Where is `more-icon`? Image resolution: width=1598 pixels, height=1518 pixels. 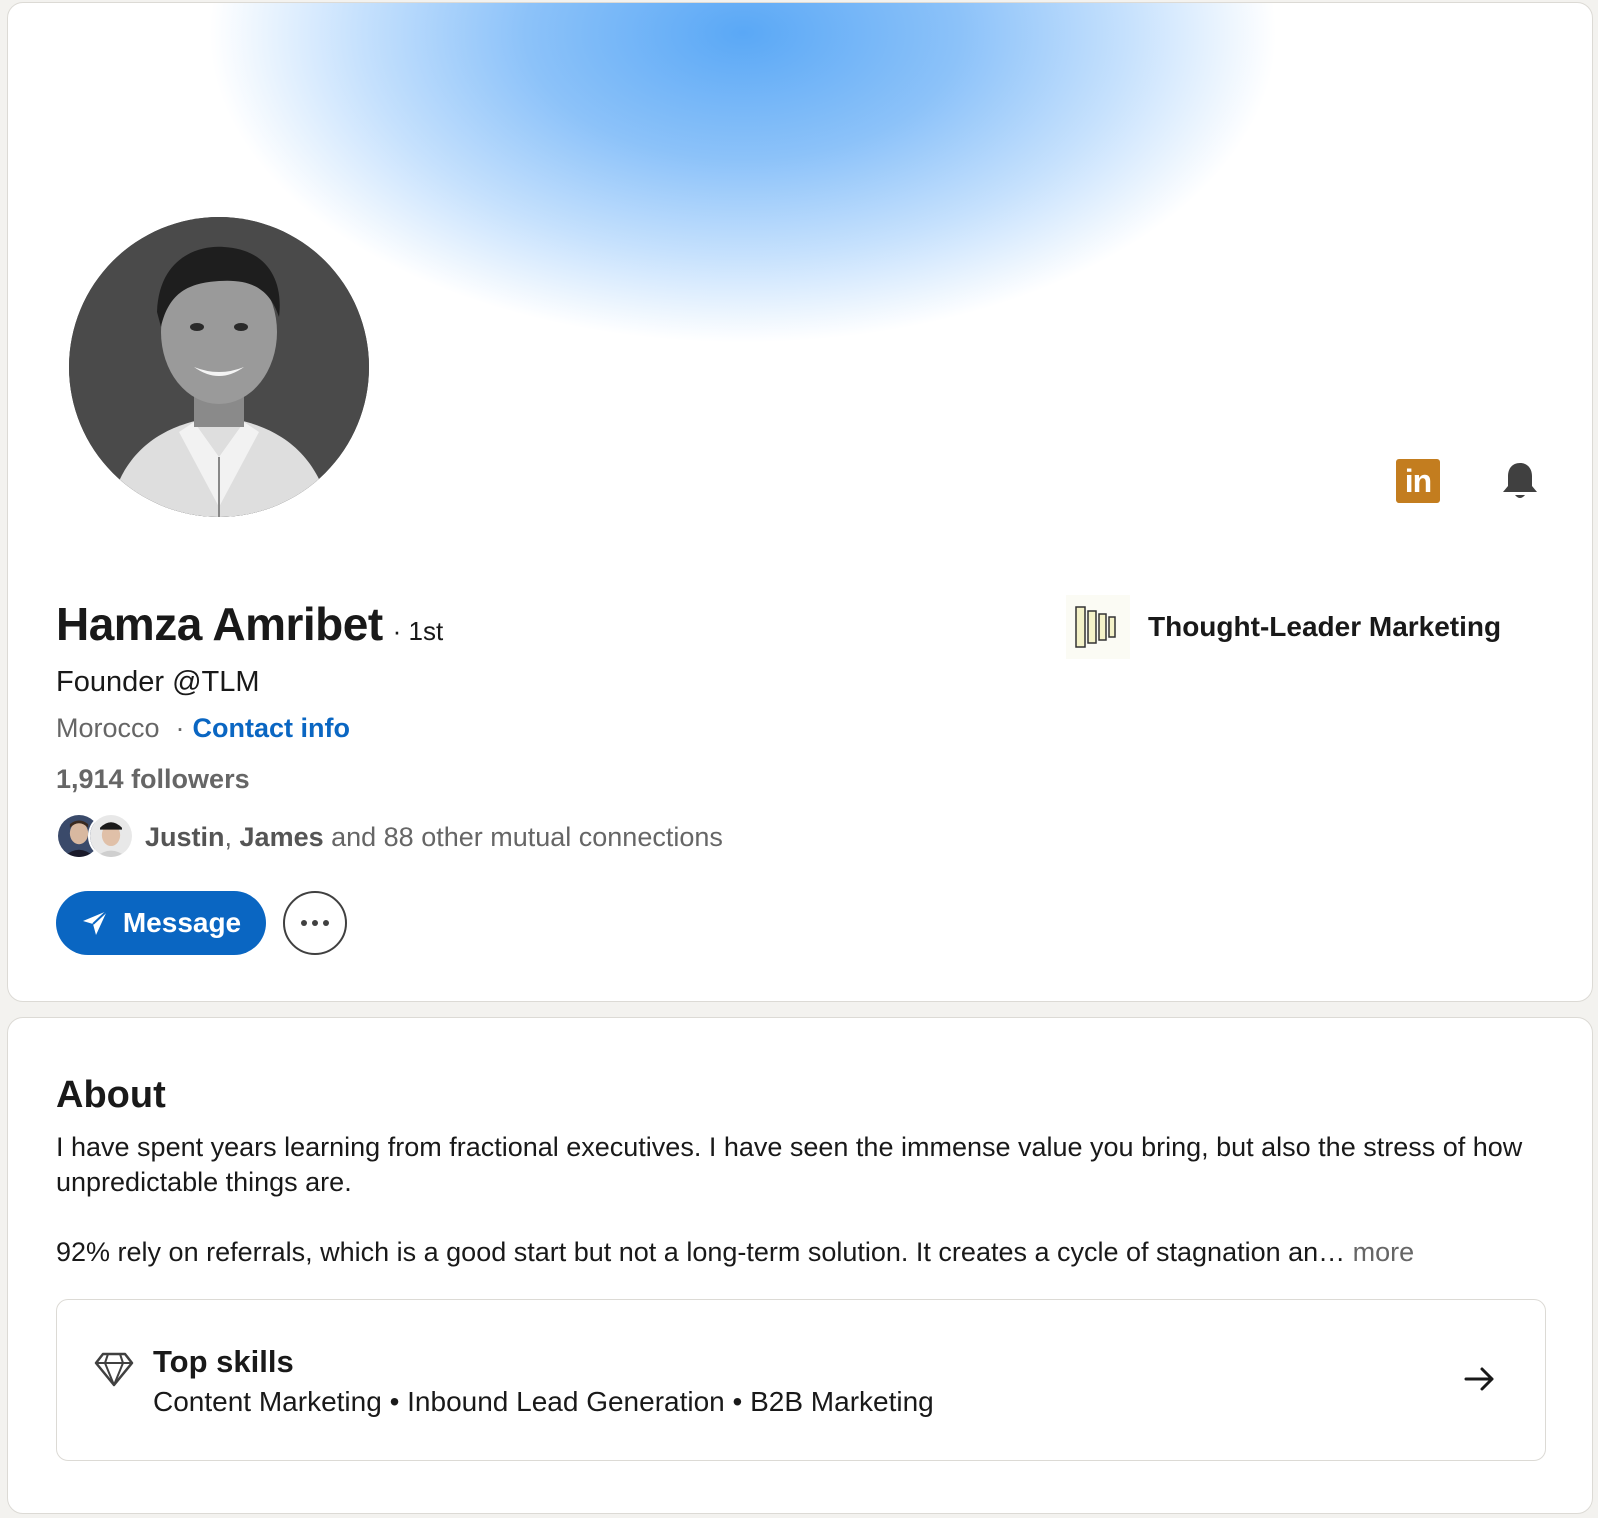
more-icon is located at coordinates (315, 923).